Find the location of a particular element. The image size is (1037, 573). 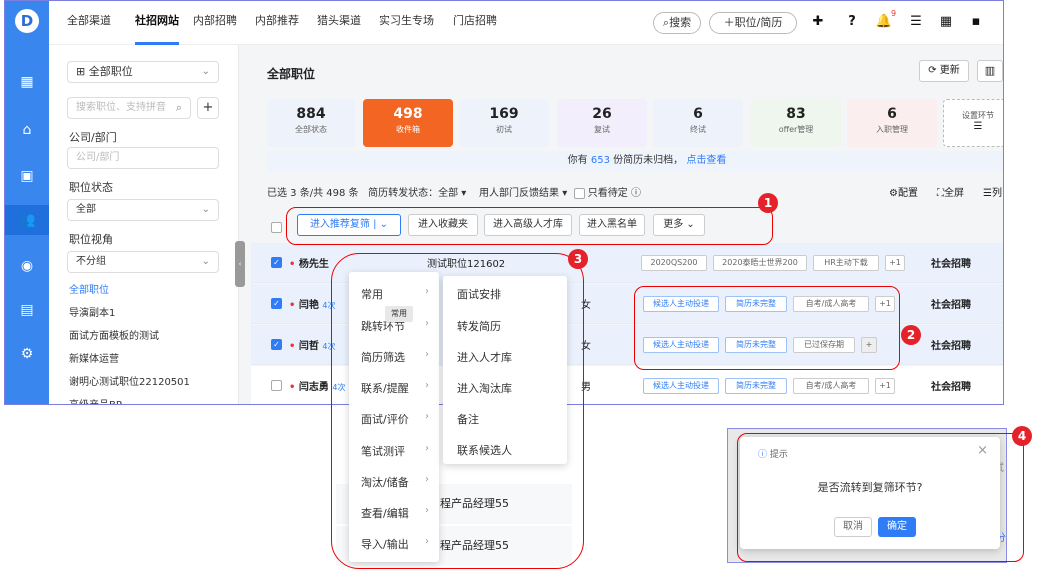

calendar-icon: ▦ is located at coordinates (946, 22).